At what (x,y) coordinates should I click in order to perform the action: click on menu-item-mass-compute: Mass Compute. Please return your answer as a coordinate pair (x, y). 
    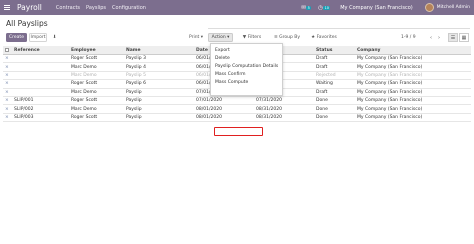
    Looking at the image, I should click on (246, 83).